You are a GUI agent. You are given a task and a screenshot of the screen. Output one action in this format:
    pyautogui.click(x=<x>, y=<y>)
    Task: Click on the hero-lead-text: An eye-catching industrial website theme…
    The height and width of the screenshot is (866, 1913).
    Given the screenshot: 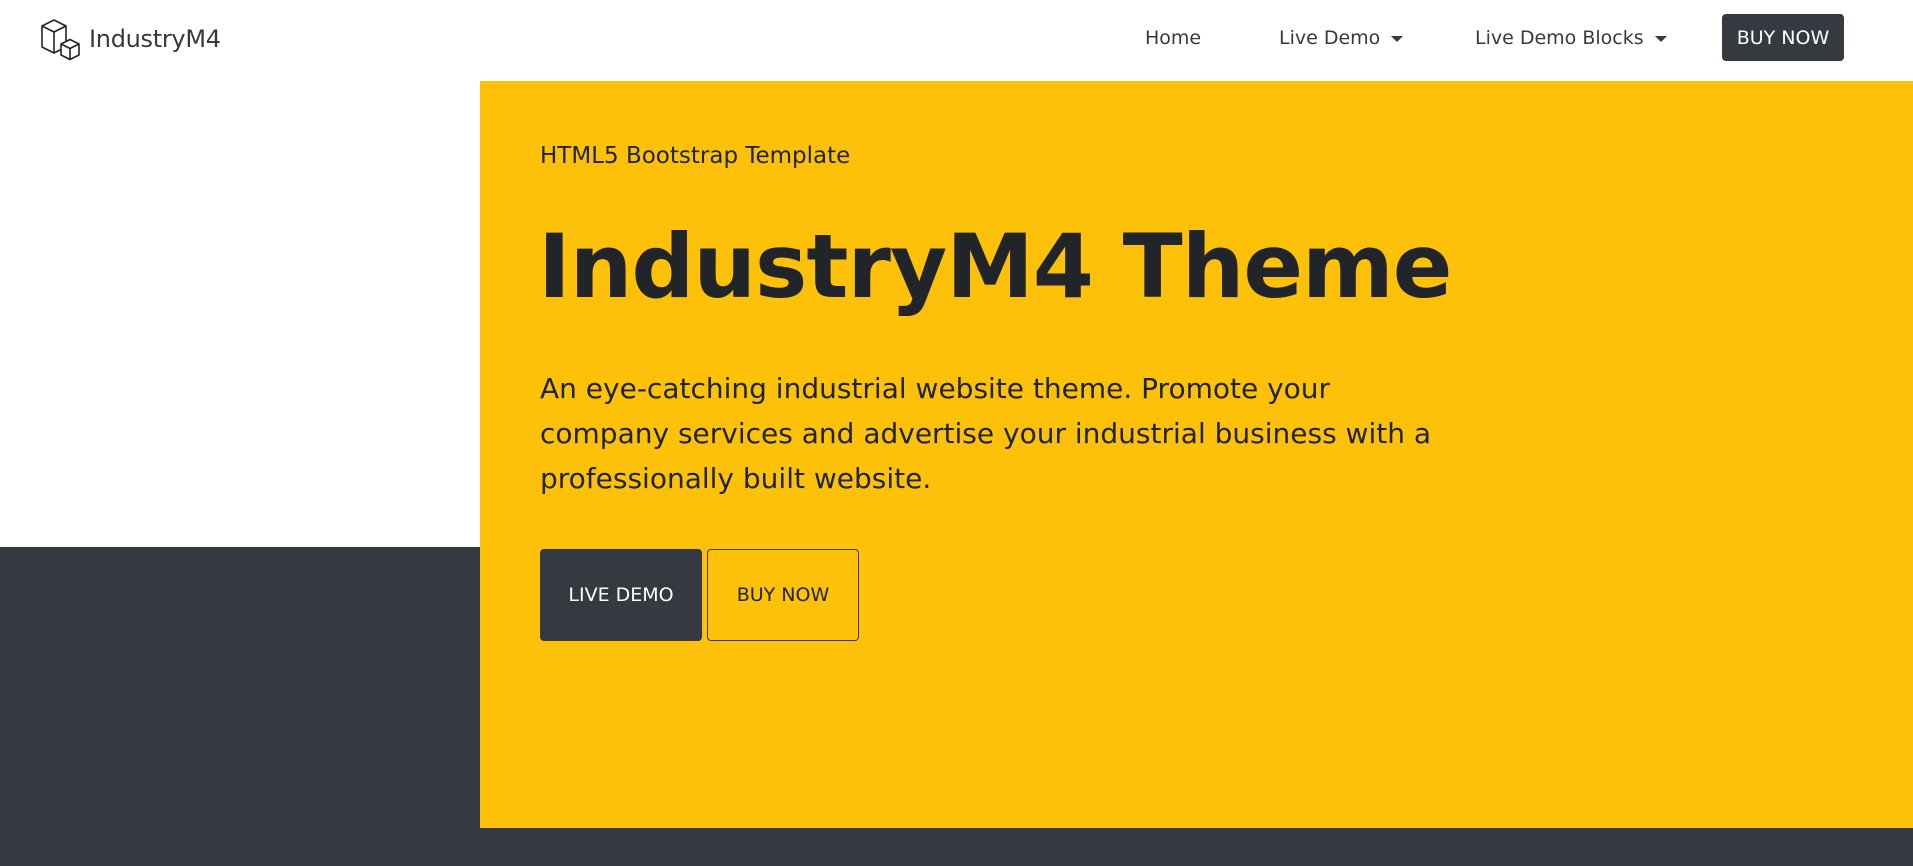 What is the action you would take?
    pyautogui.click(x=986, y=433)
    